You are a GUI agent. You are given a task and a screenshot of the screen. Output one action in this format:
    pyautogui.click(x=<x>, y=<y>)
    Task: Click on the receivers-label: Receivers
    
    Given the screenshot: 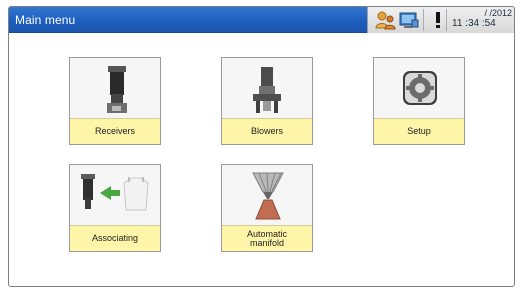 What is the action you would take?
    pyautogui.click(x=115, y=131)
    